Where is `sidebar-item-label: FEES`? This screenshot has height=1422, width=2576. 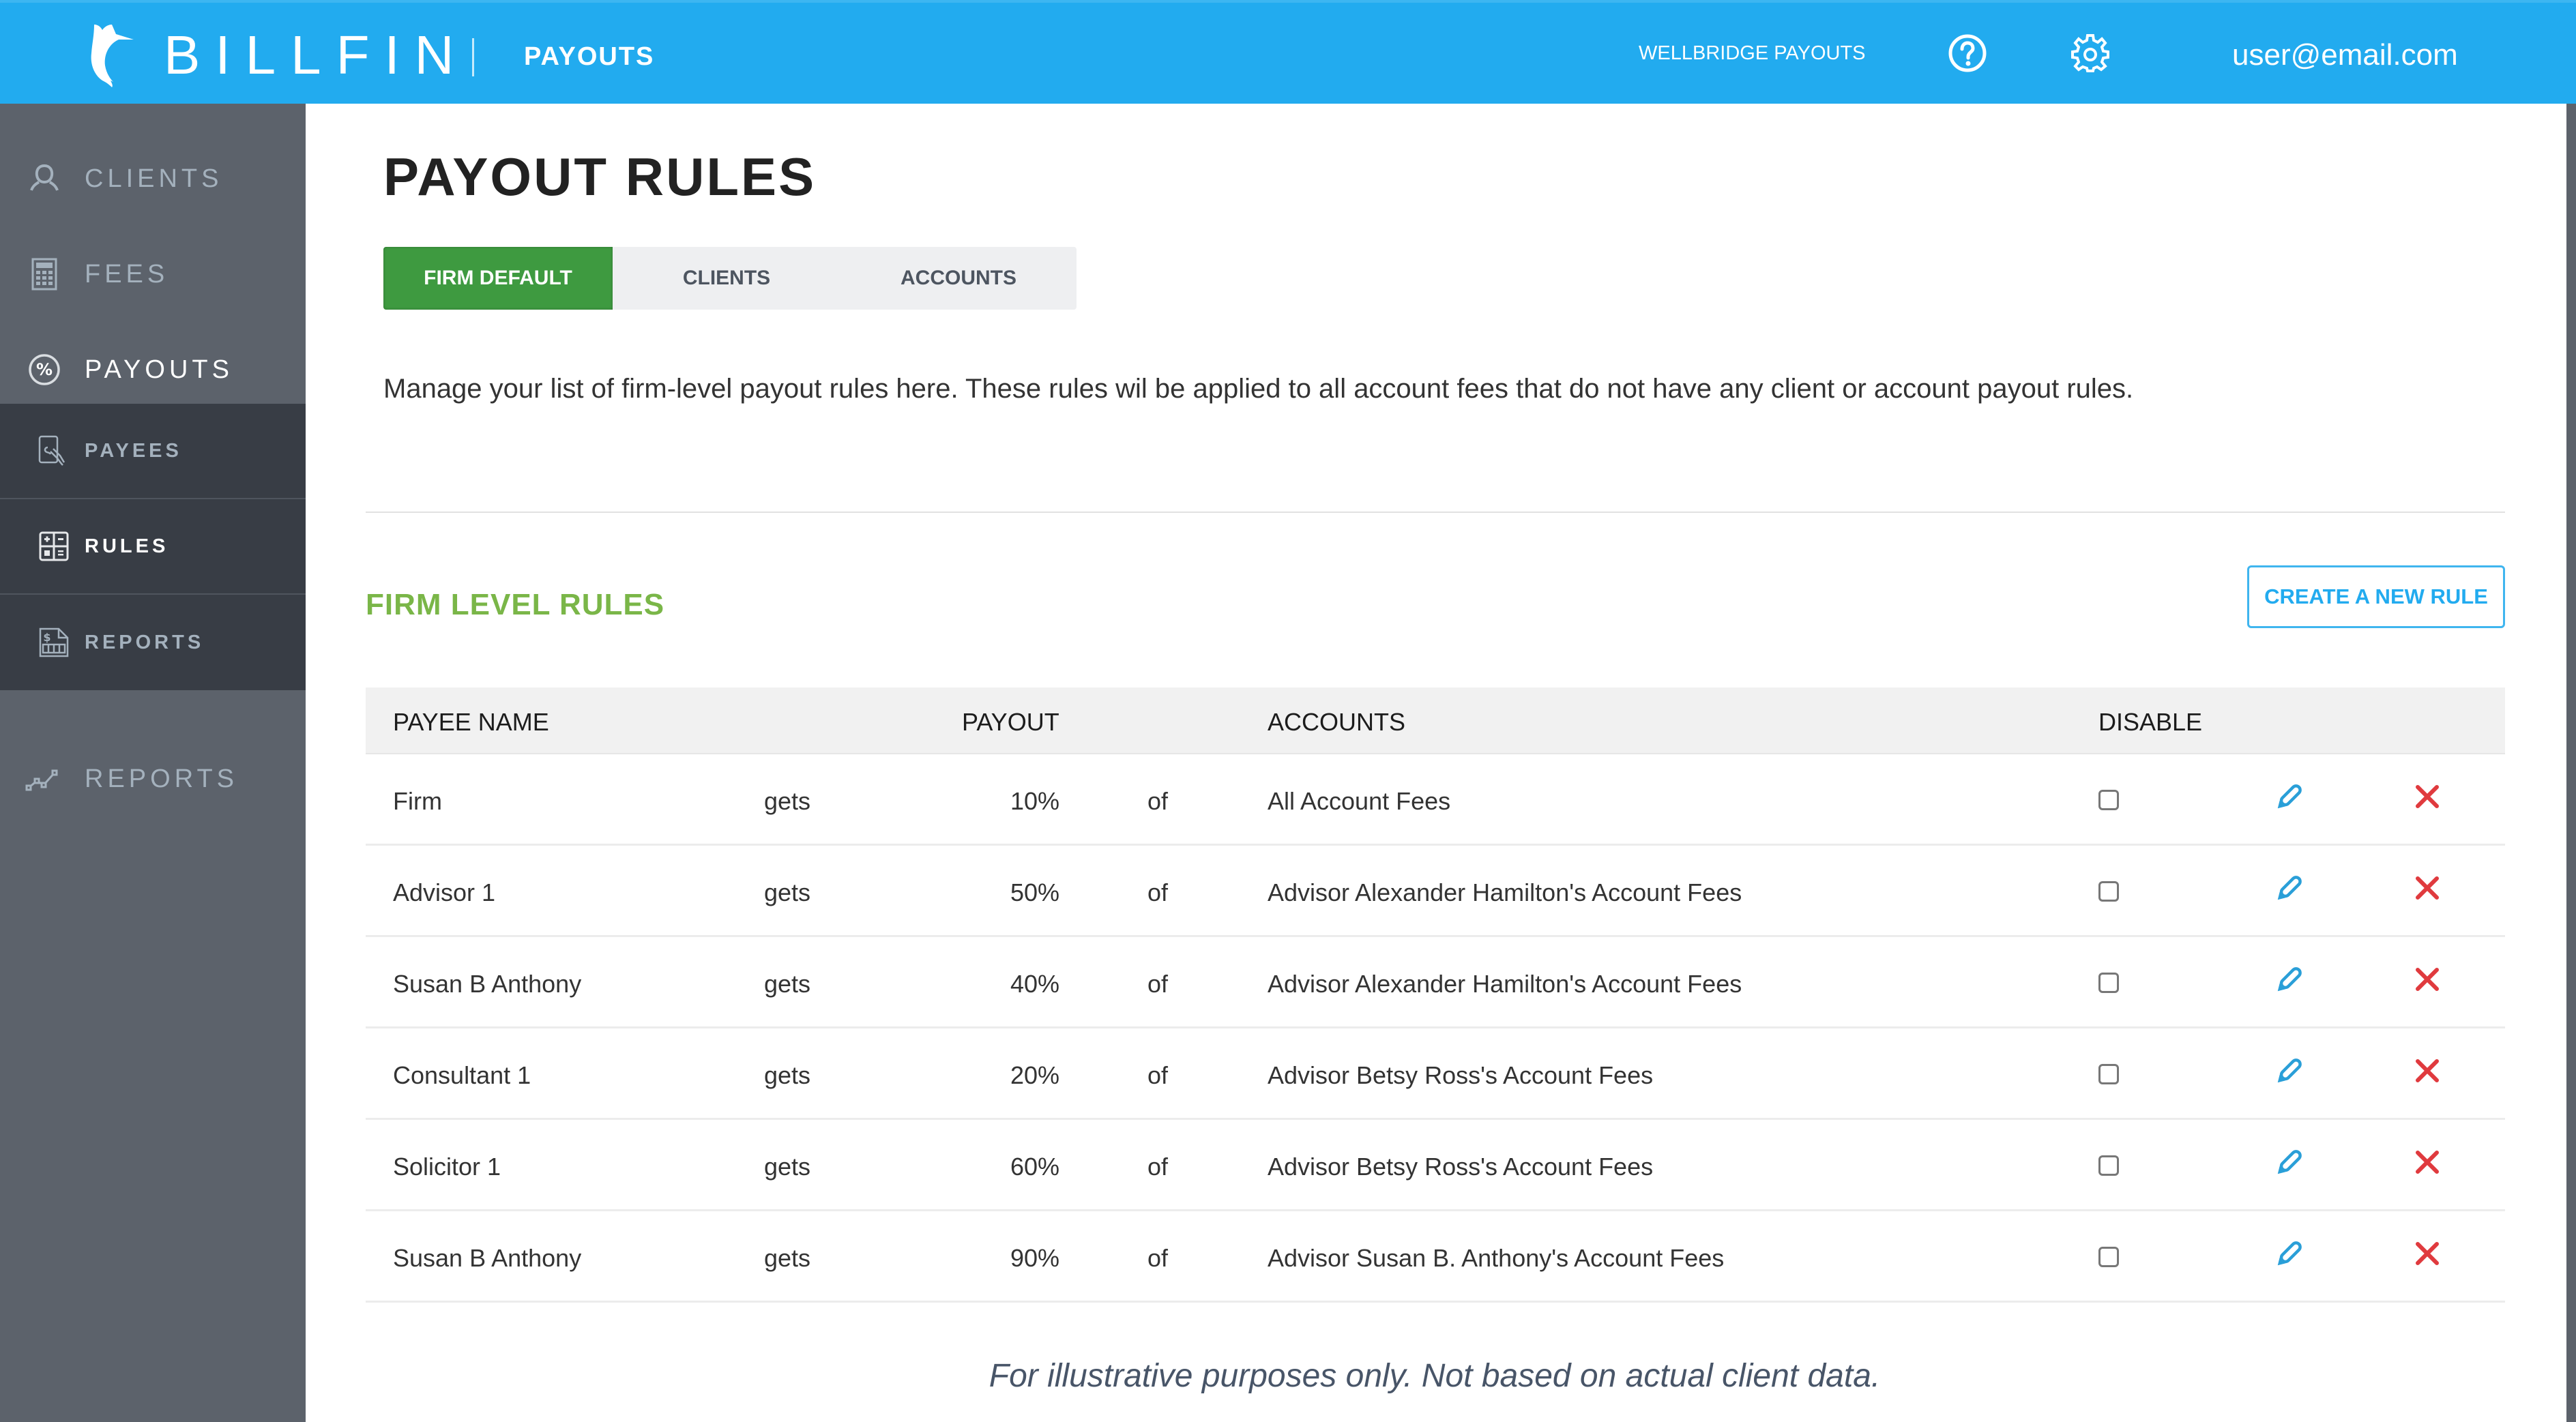 sidebar-item-label: FEES is located at coordinates (127, 273).